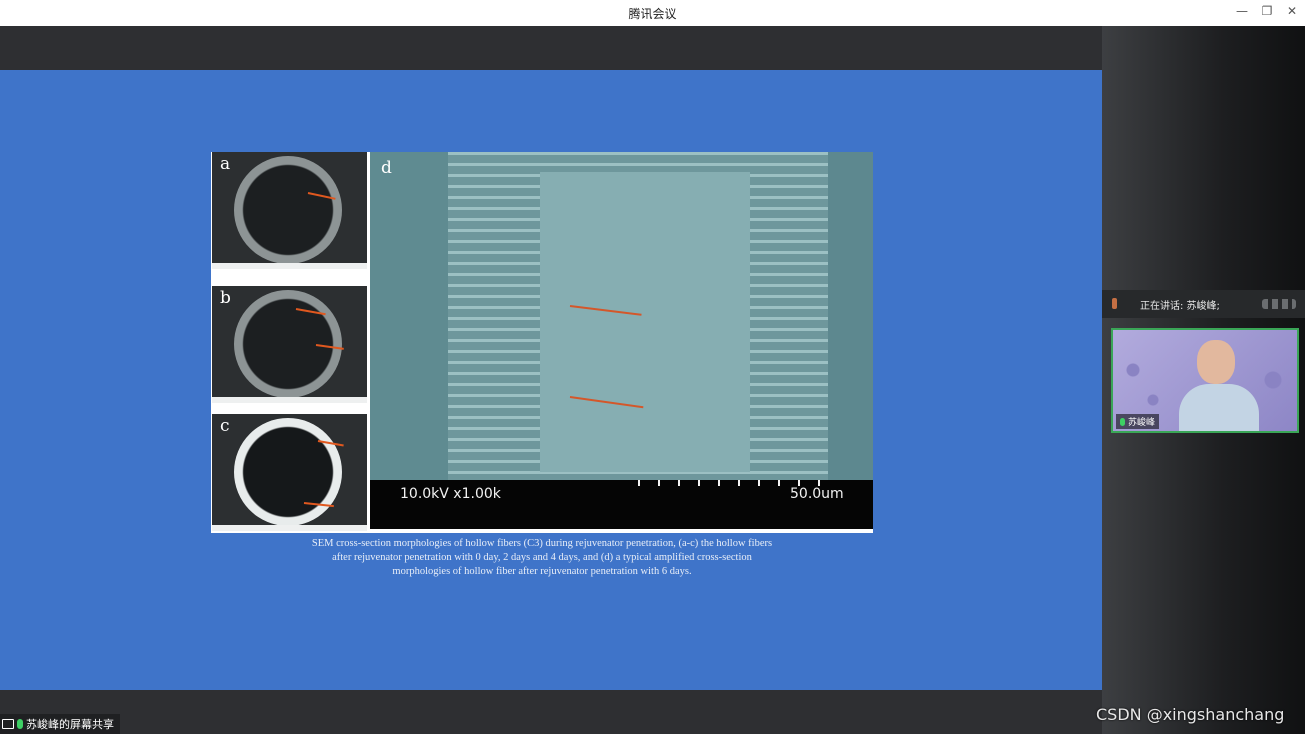 The height and width of the screenshot is (734, 1305). I want to click on panel-label-a: a, so click(225, 164).